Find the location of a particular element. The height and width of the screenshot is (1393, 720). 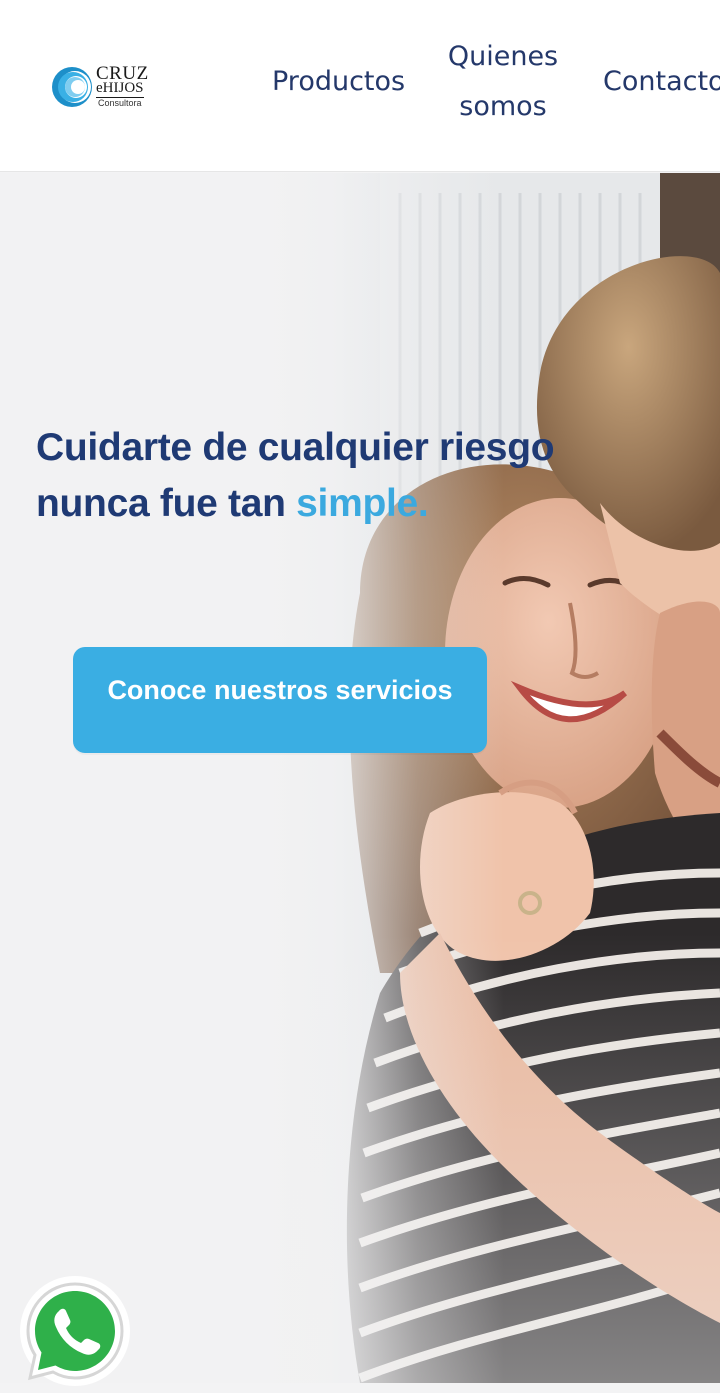

cta-services-button: Conoce nuestros servicios is located at coordinates (280, 700).